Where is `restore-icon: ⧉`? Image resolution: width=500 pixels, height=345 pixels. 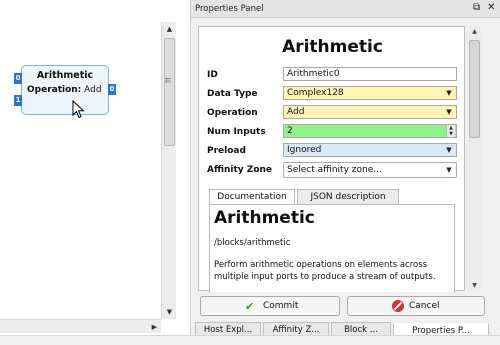 restore-icon: ⧉ is located at coordinates (476, 7).